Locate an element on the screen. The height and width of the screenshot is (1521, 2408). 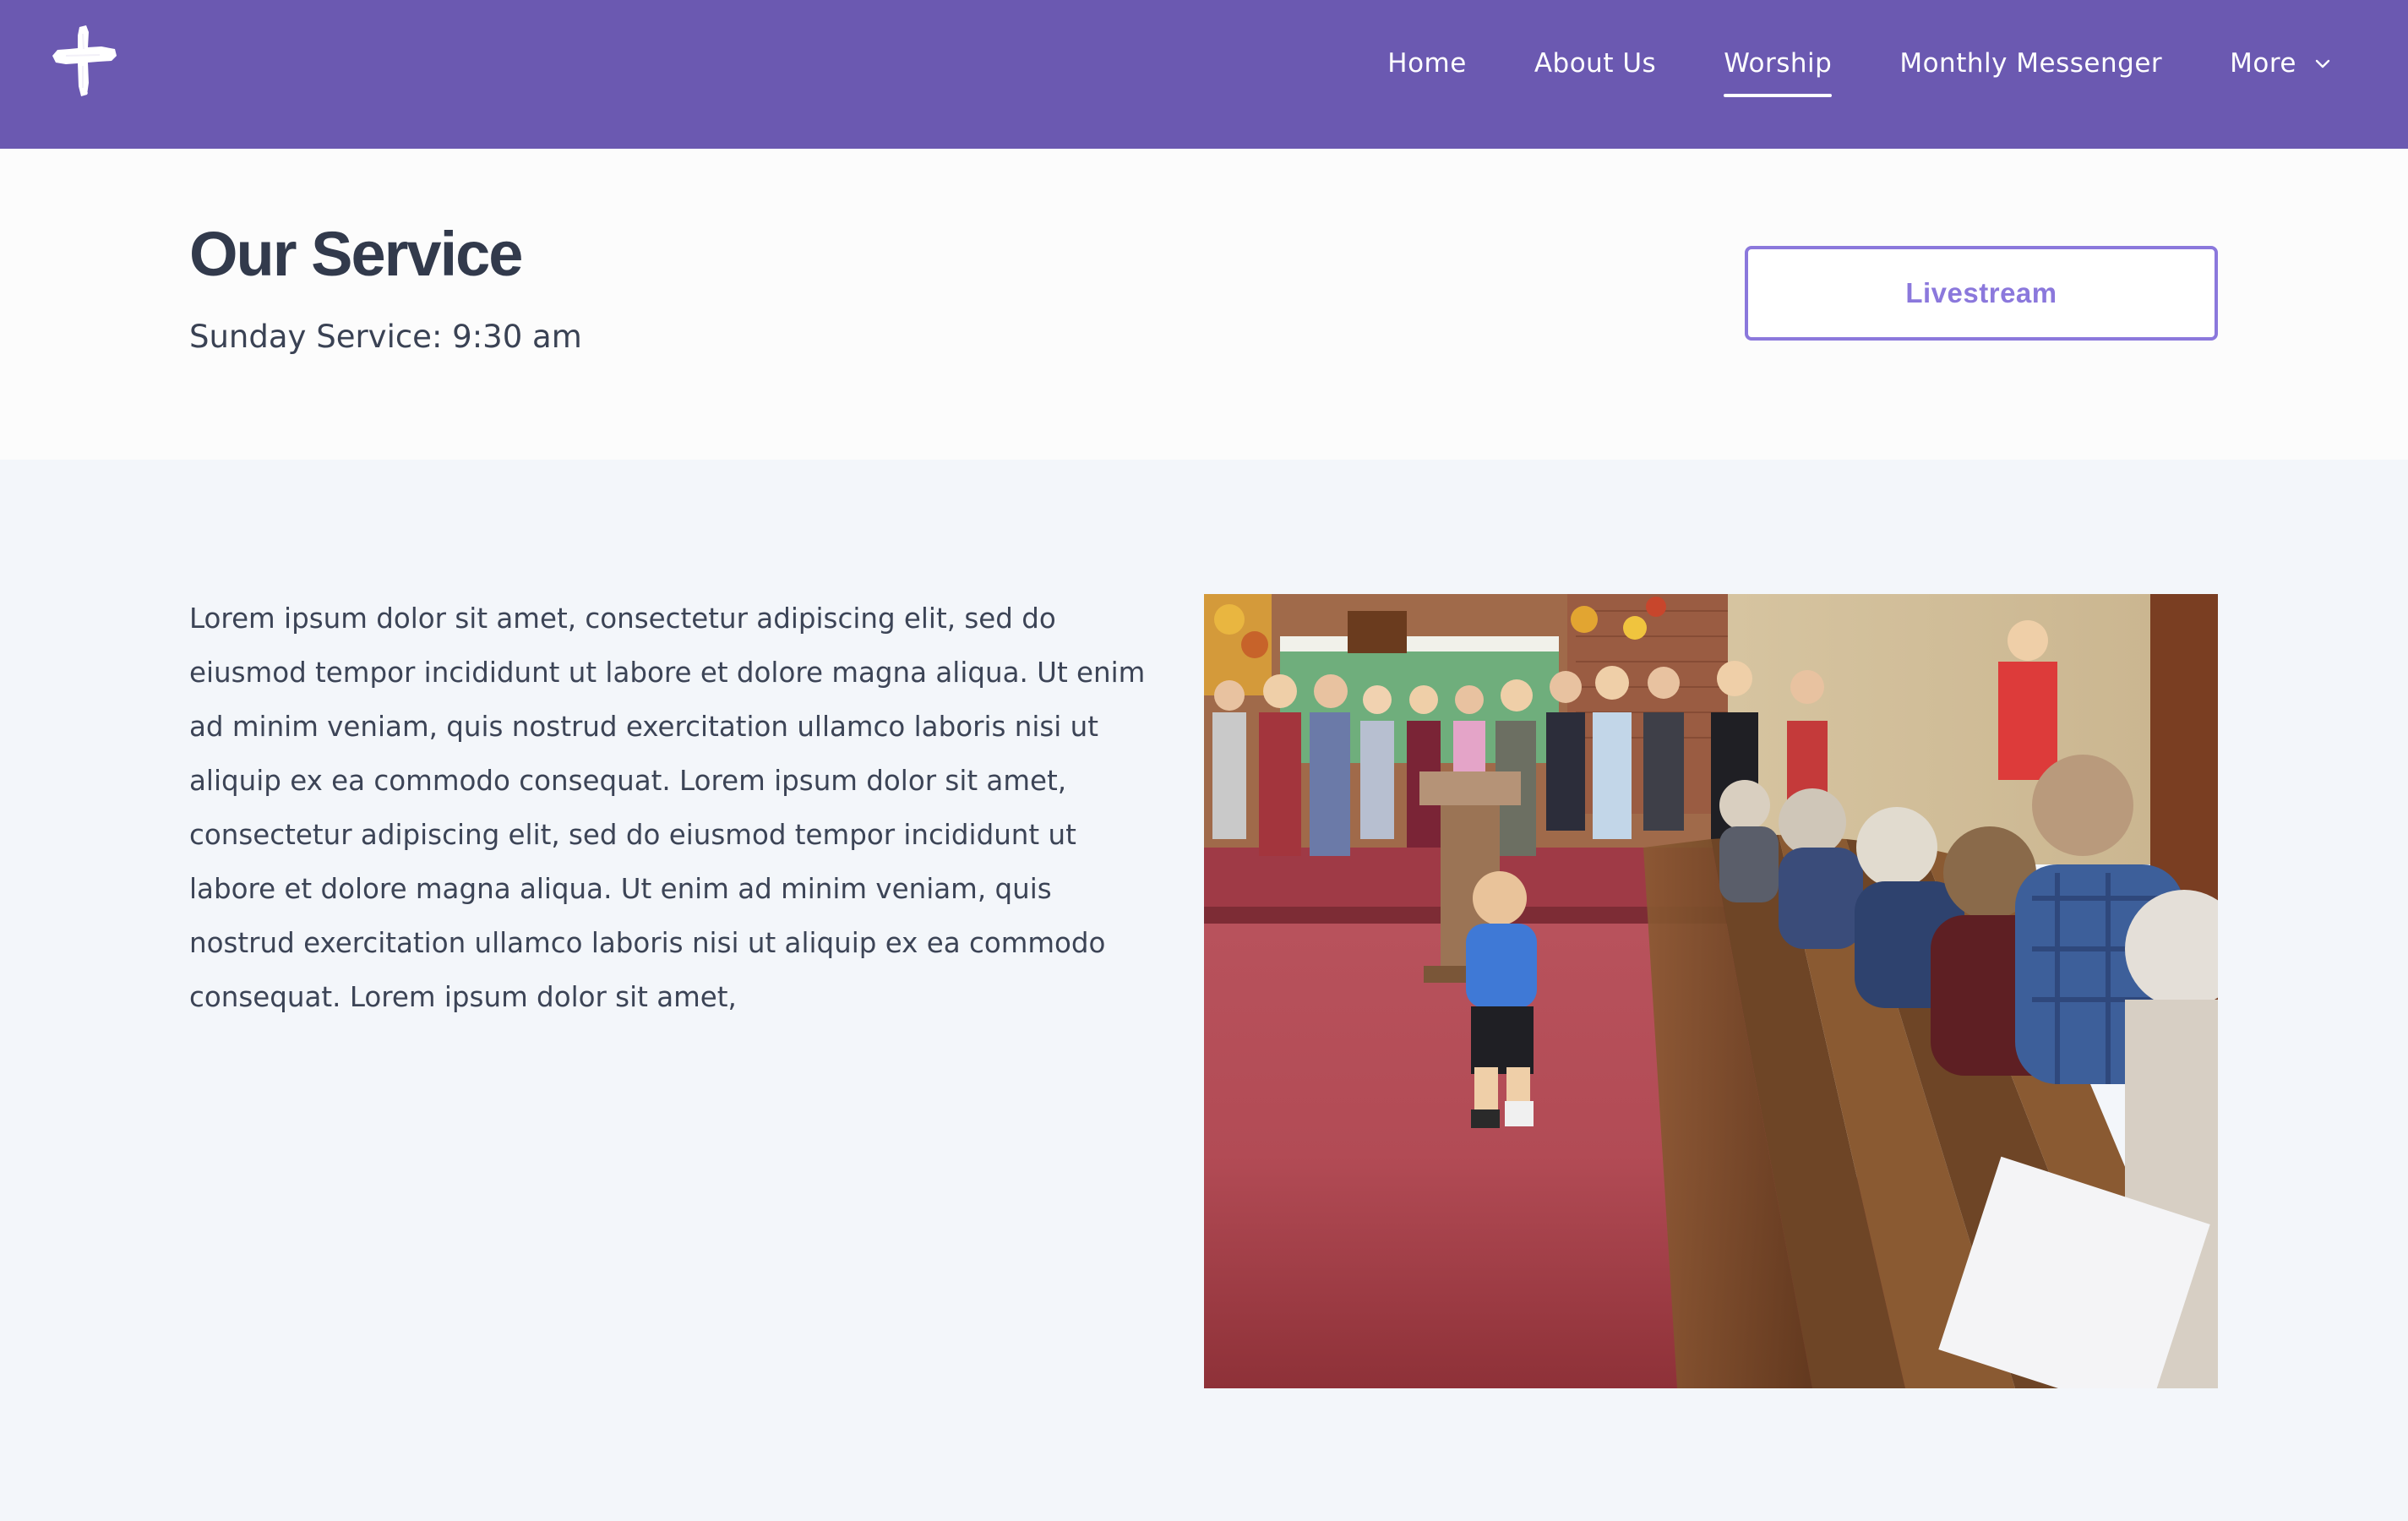
cross-icon is located at coordinates (84, 61).